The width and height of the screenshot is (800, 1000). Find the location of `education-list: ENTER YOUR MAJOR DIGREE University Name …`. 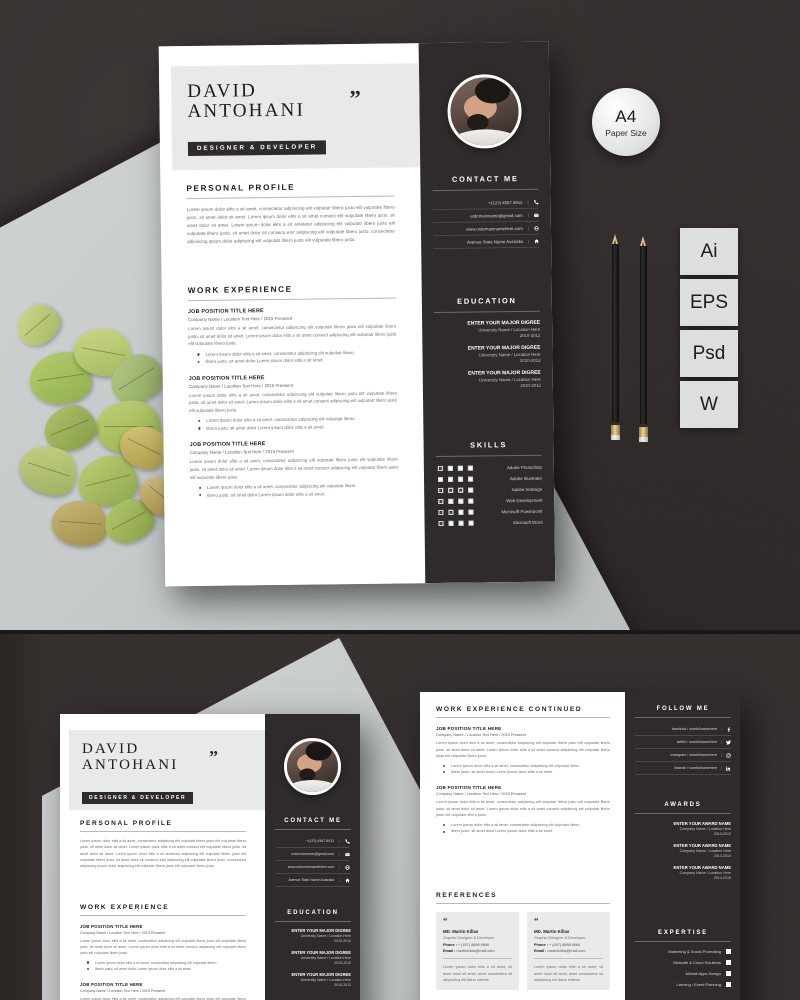

education-list: ENTER YOUR MAJOR DIGREE University Name … is located at coordinates (313, 957).